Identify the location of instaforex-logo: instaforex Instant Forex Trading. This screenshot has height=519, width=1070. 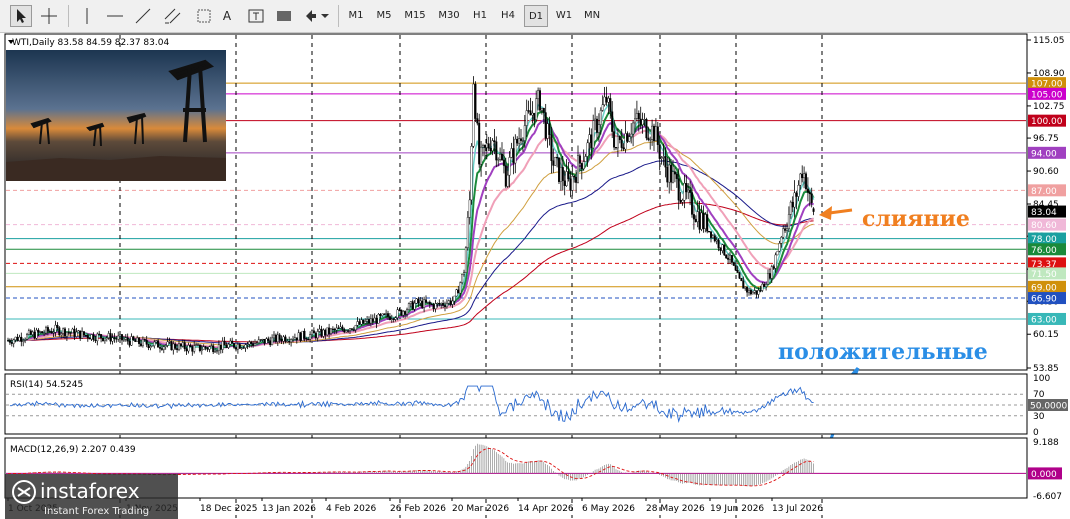
(91, 496).